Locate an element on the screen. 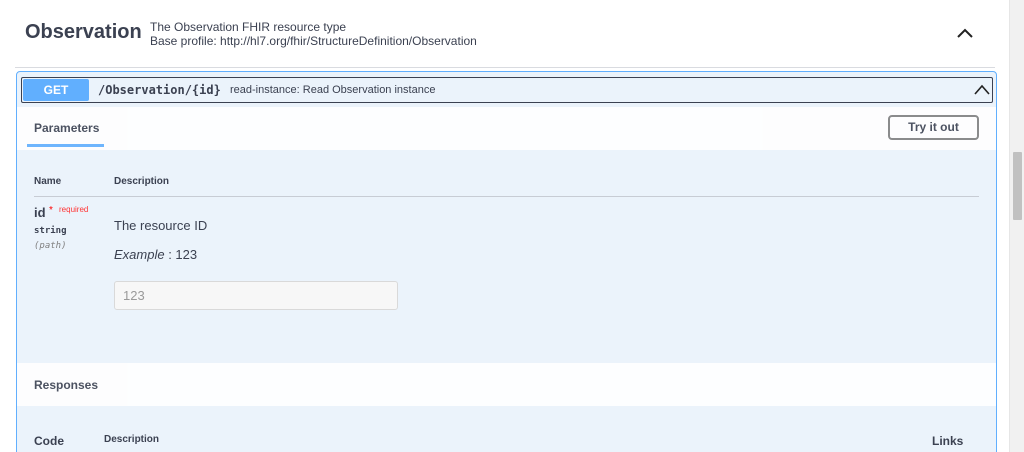  column-header-name: Name is located at coordinates (48, 181).